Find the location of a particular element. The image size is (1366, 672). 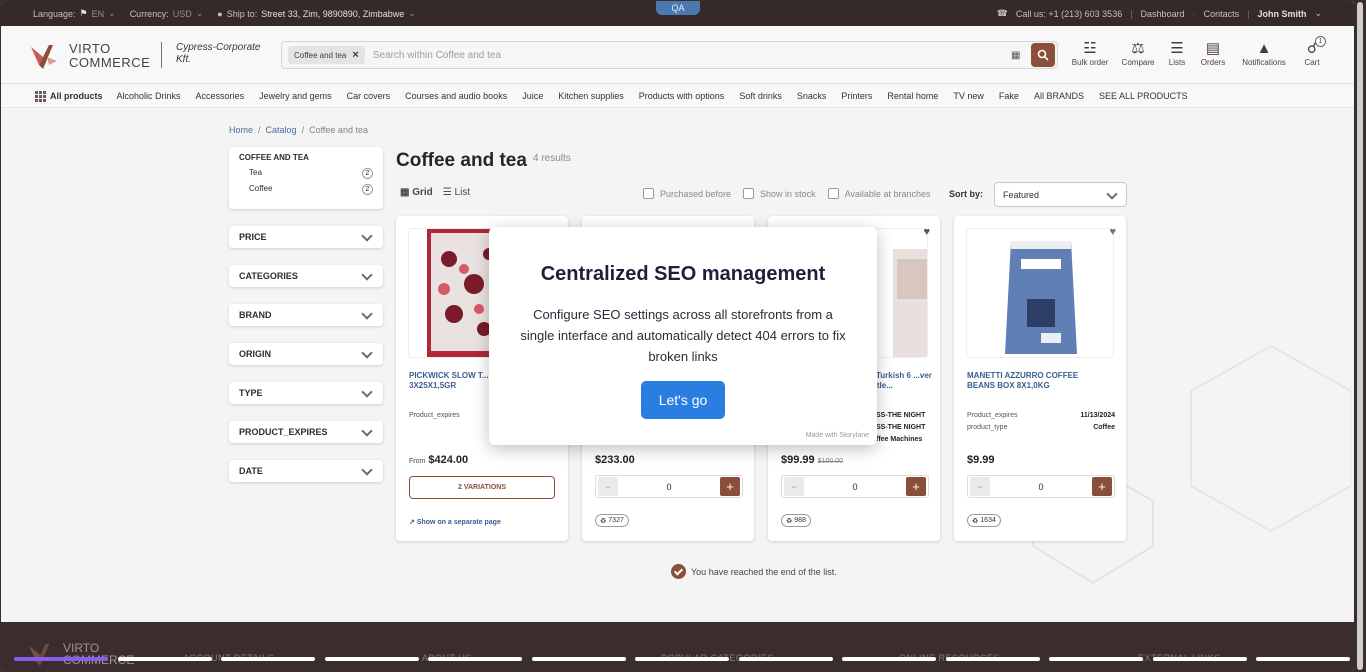

nav-products-with-options: Products with options is located at coordinates (682, 96).